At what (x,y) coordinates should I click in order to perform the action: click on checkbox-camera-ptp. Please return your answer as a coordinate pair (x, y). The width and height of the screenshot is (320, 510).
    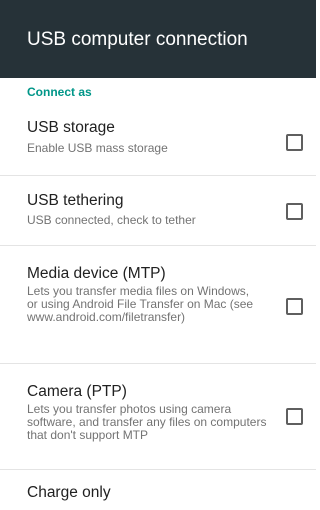
    Looking at the image, I should click on (294, 416).